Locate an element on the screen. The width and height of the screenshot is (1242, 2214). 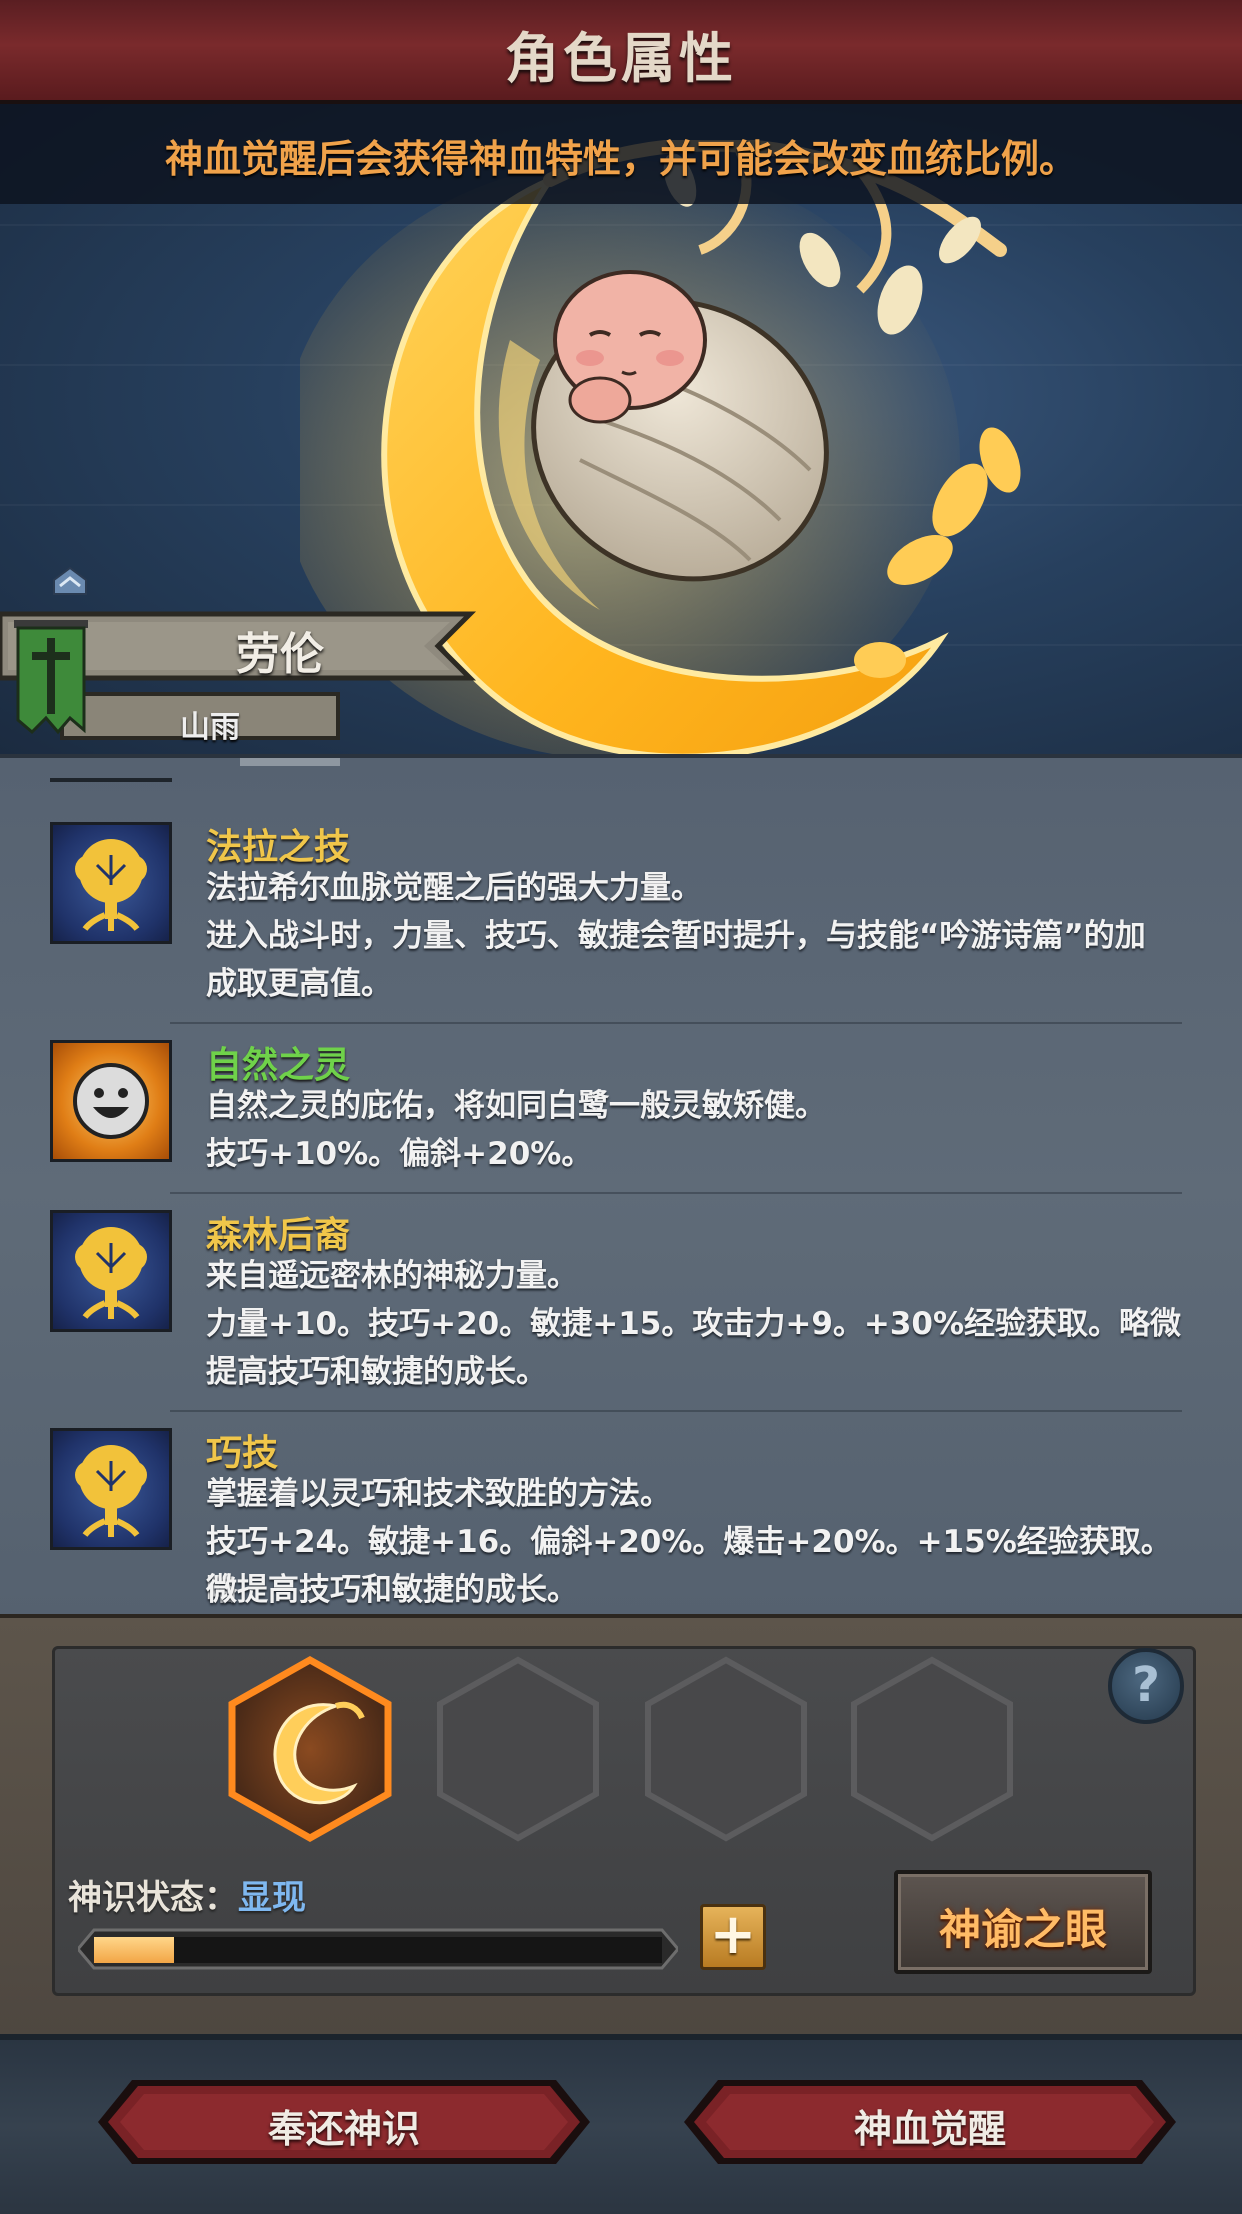
trait-description-line: 提高技巧和敏捷的成长。 is located at coordinates (376, 1372).